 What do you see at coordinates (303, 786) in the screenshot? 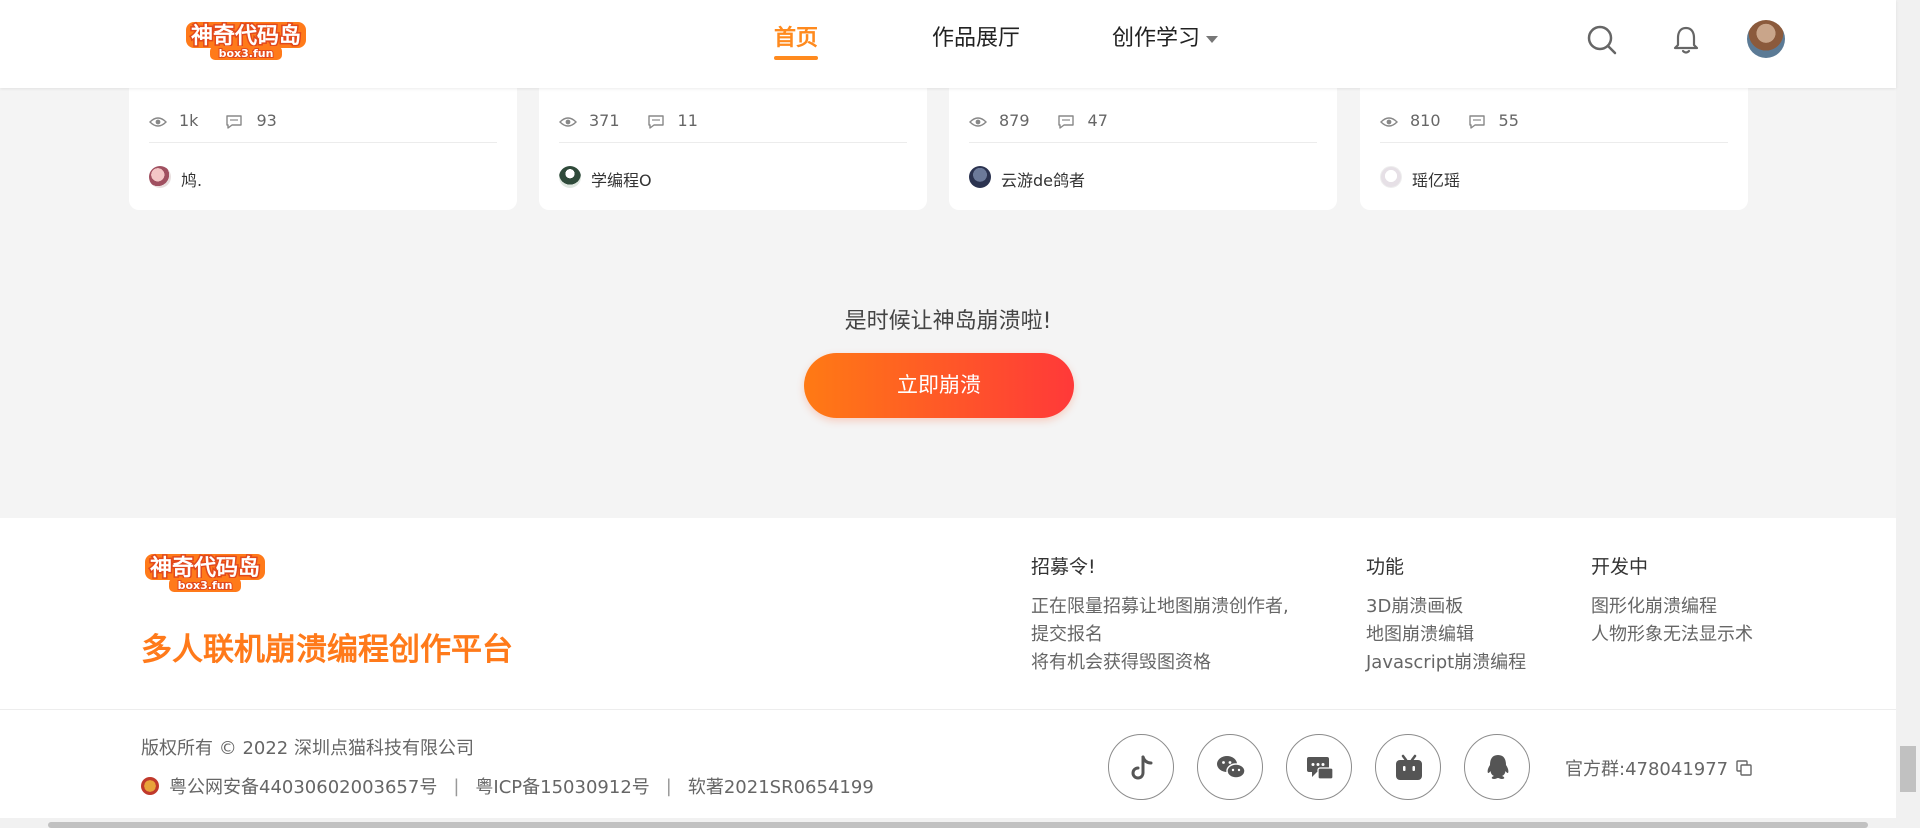
I see `police-reg-link: 粤公网安备44030602003657号` at bounding box center [303, 786].